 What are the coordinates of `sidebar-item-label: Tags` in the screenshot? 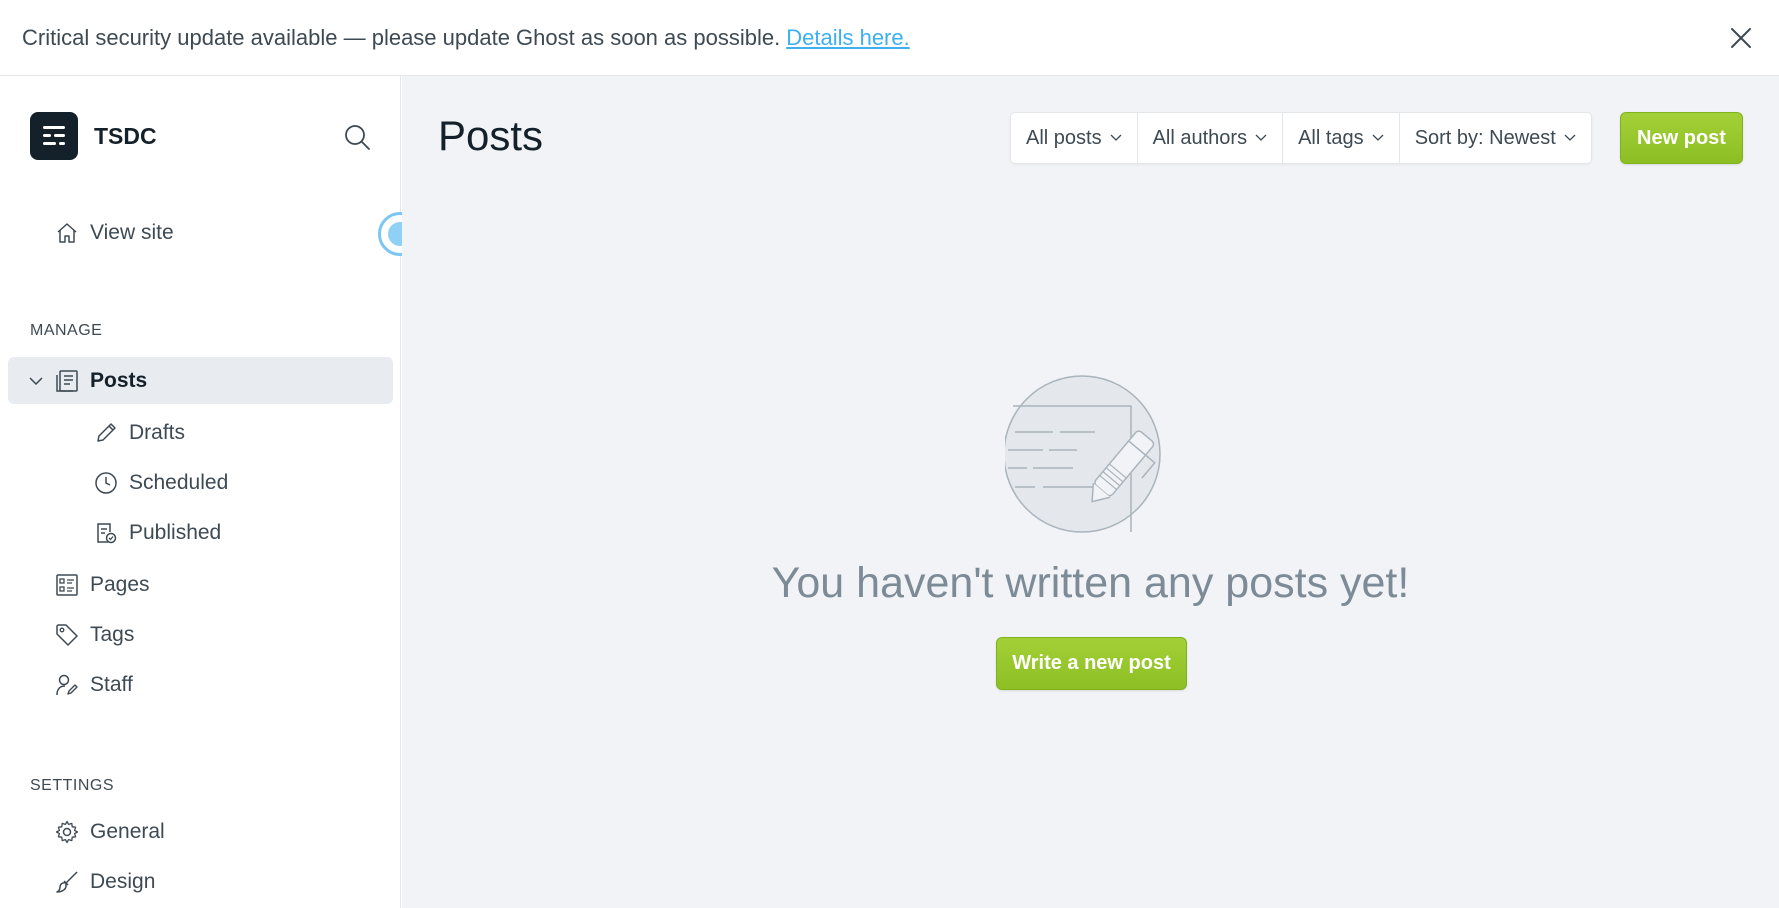 It's located at (112, 634).